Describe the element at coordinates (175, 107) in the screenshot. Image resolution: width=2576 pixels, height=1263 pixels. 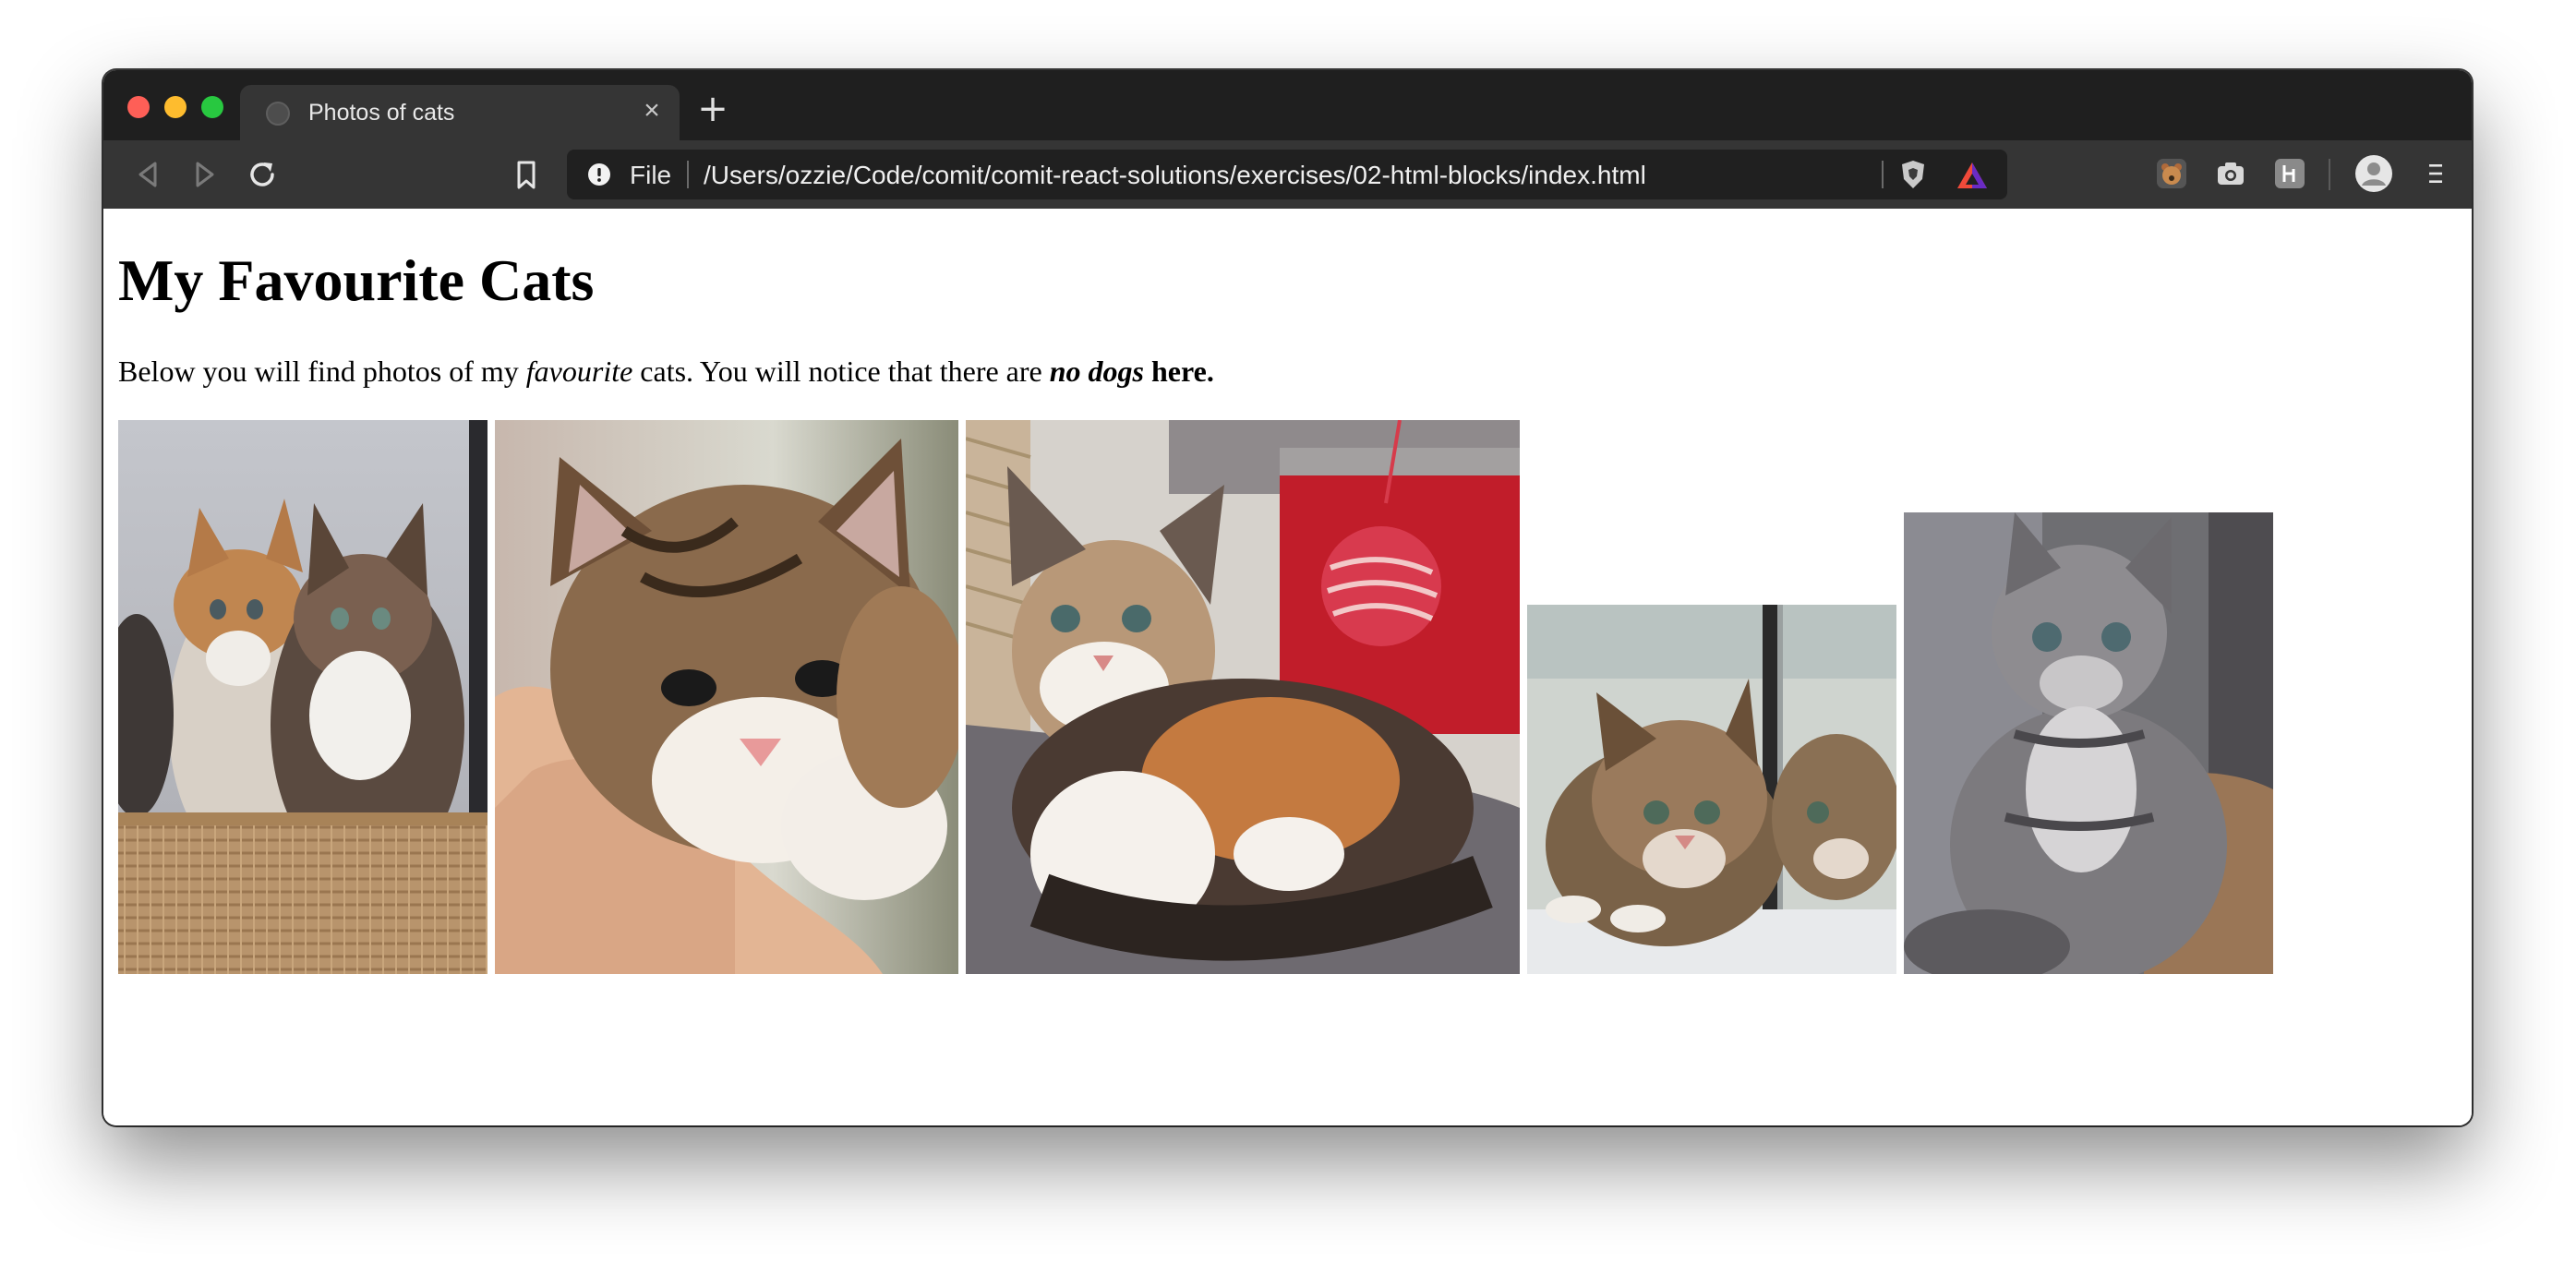
I see `minimize-window-button` at that location.